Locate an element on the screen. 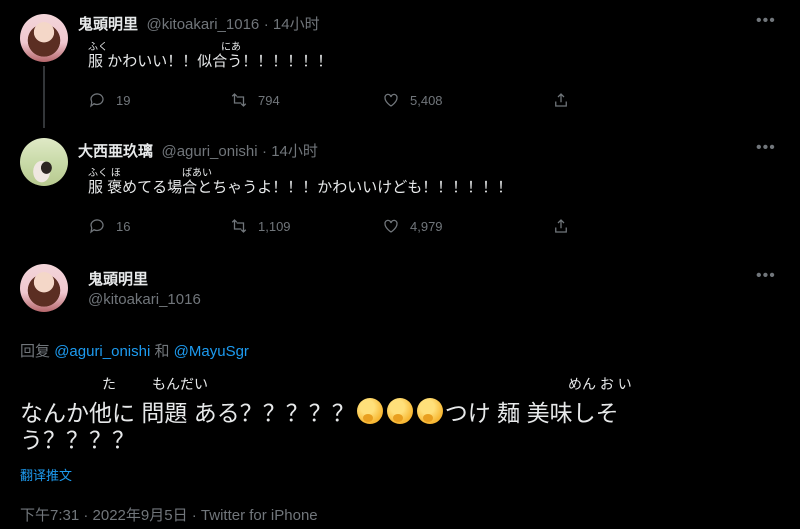 The width and height of the screenshot is (800, 529). tweet-text-part: とちゃうよ！！！かわいいけども！！！！！！ is located at coordinates (355, 187).